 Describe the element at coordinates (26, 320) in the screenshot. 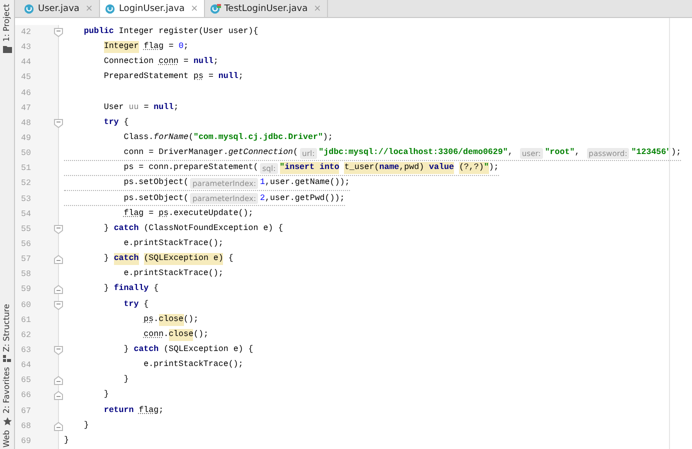

I see `line-number: 61` at that location.